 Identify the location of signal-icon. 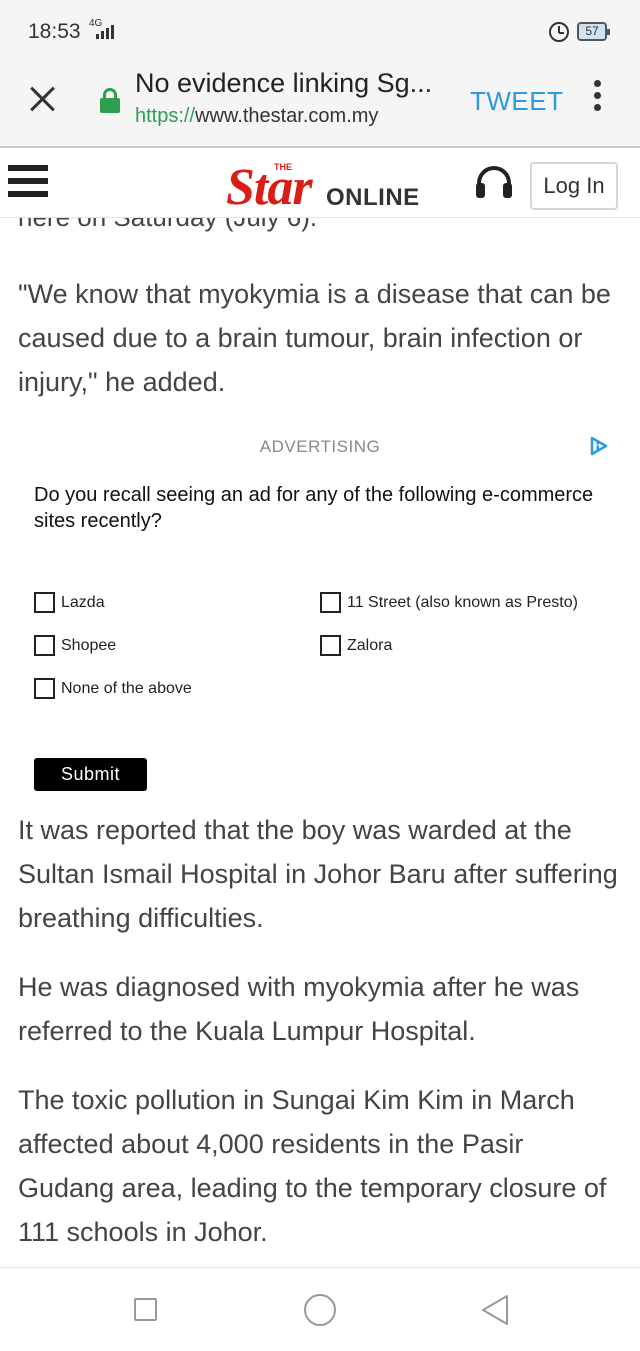
(105, 32).